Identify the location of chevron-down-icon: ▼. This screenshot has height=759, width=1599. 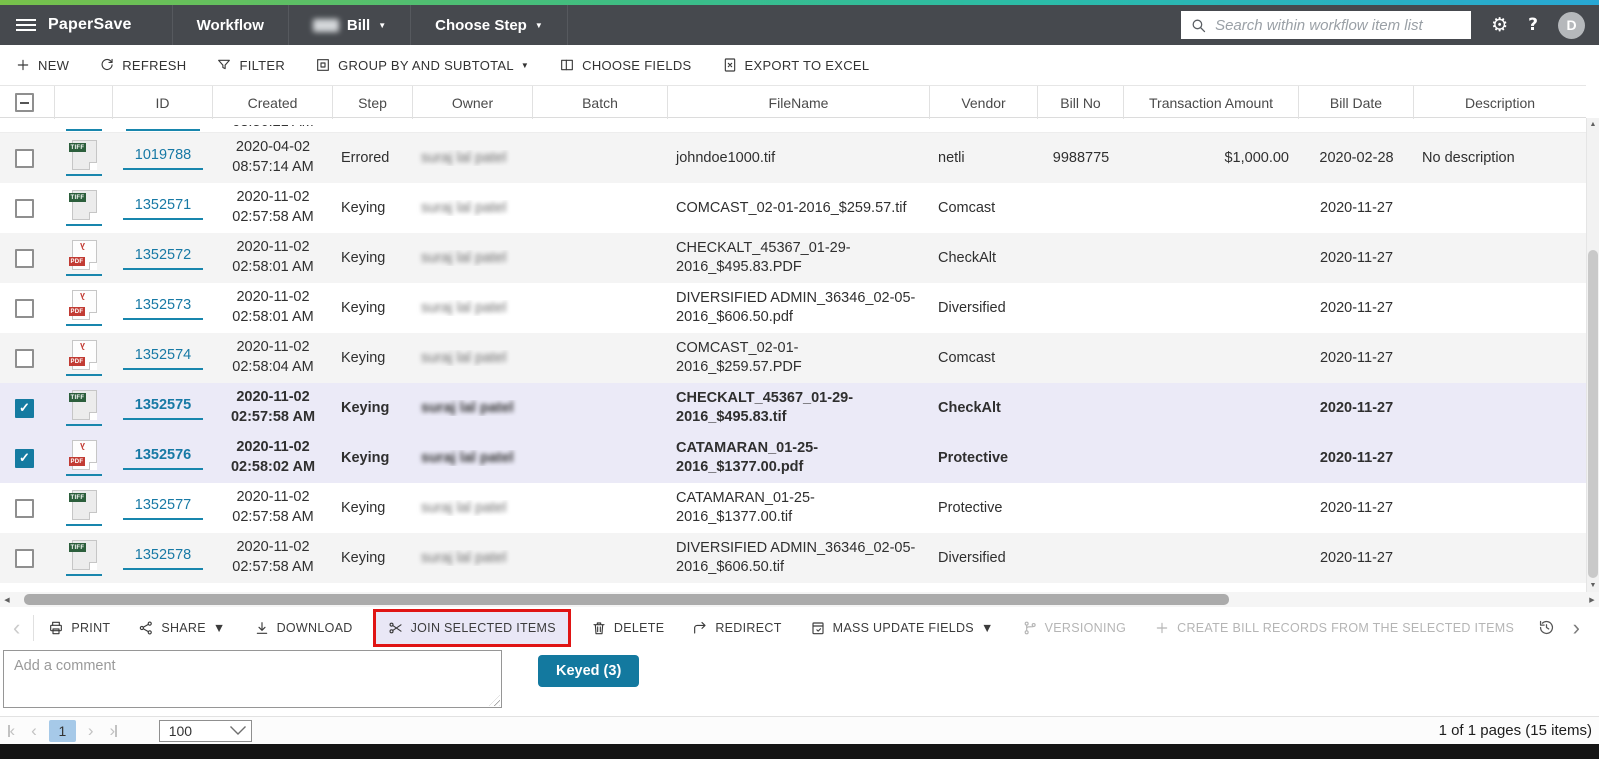
(219, 627).